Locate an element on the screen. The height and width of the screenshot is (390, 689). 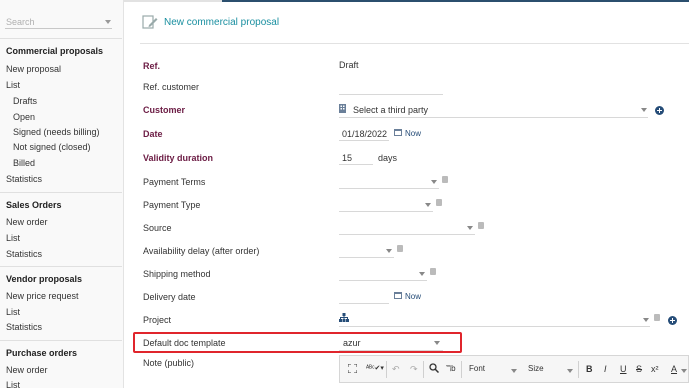
menu-item-drafts: Drafts is located at coordinates (25, 101).